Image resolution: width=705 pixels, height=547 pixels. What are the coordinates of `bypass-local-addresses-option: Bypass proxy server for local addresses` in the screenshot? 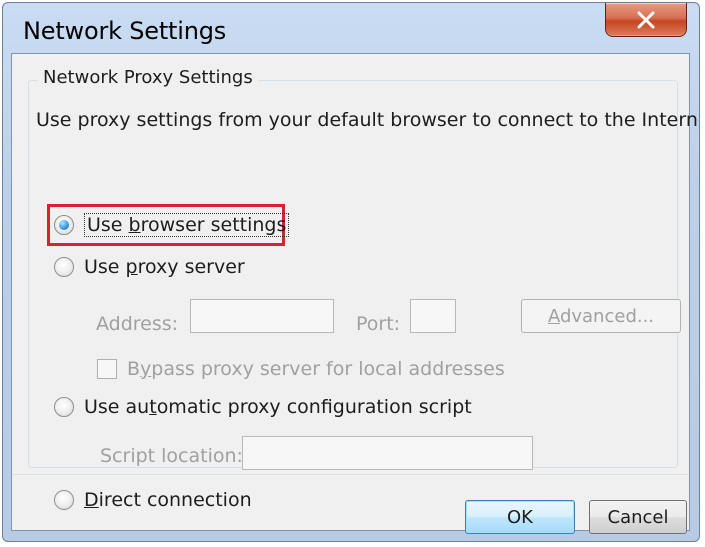 It's located at (301, 369).